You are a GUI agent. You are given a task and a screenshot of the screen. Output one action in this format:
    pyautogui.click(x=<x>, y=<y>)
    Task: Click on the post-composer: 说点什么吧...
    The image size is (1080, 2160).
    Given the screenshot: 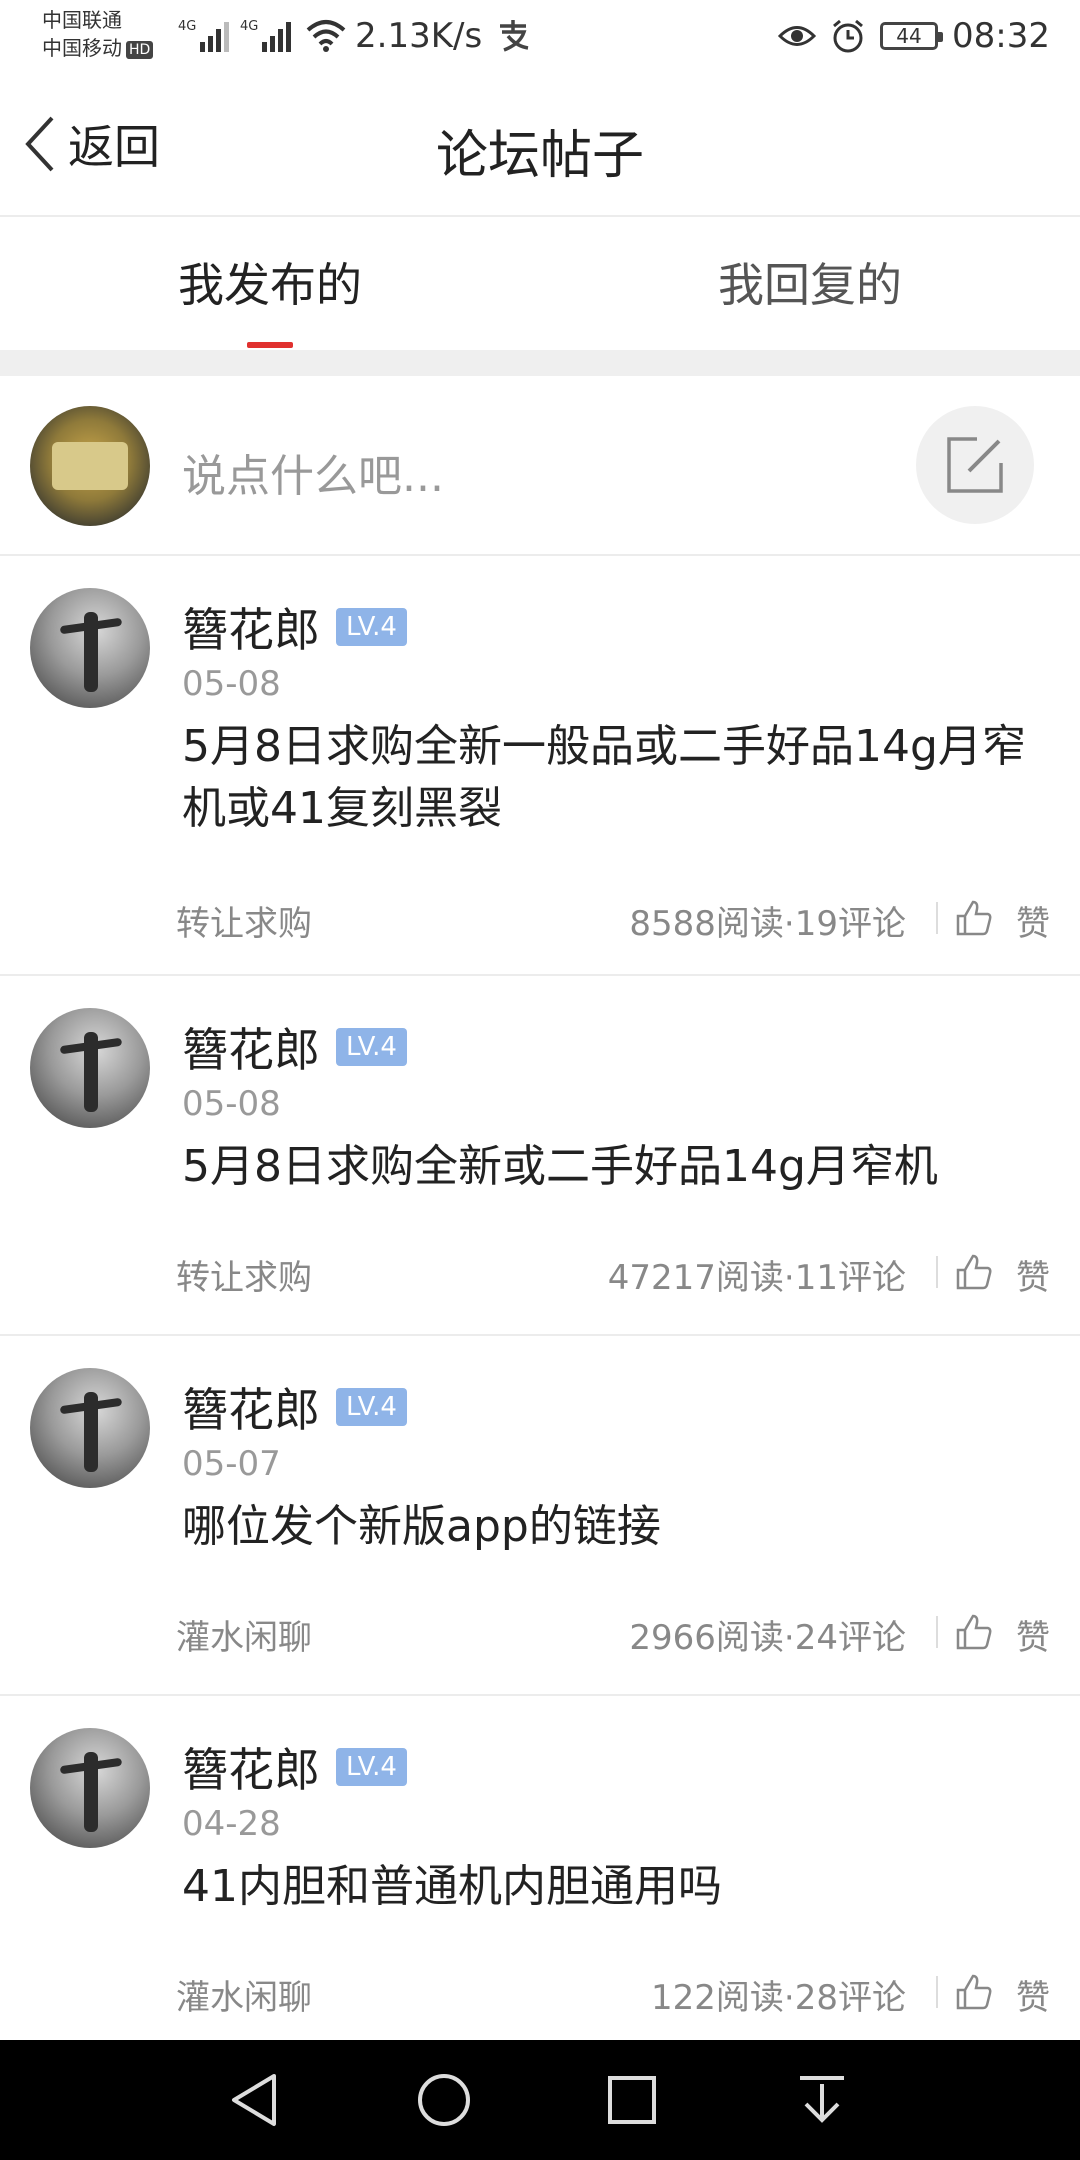 What is the action you would take?
    pyautogui.click(x=540, y=466)
    